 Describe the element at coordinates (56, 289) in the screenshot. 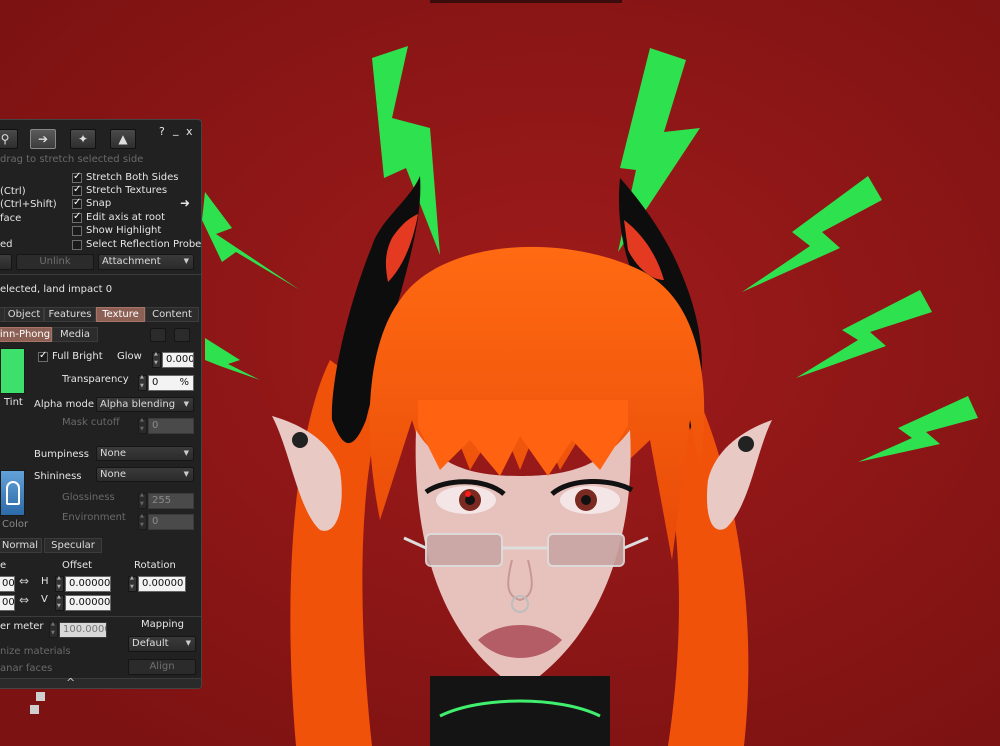

I see `selection-status: elected, land impact 0` at that location.